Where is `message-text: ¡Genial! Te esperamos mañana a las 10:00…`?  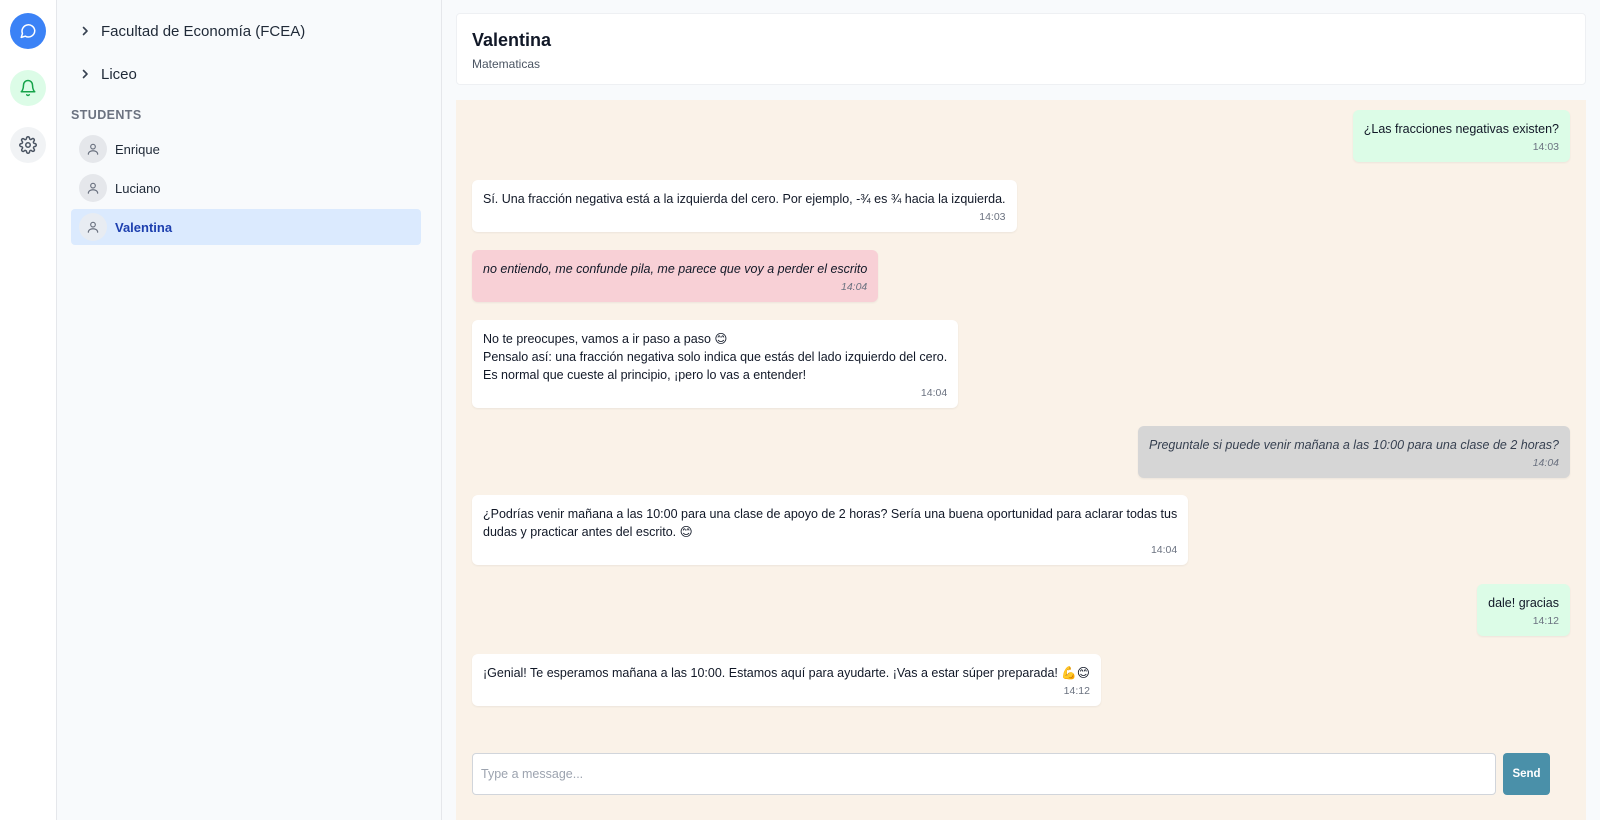 message-text: ¡Genial! Te esperamos mañana a las 10:00… is located at coordinates (786, 673).